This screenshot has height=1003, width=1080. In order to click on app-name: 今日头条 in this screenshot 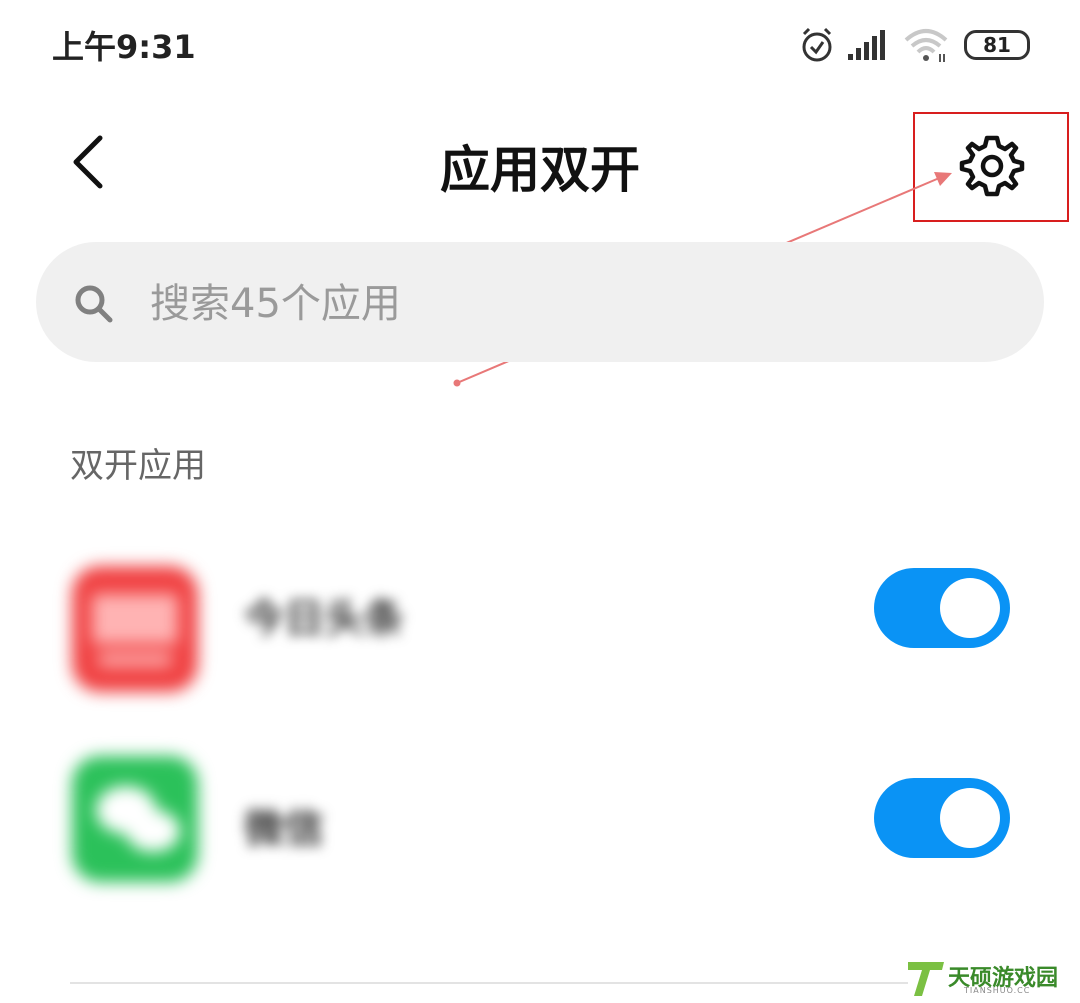, I will do `click(324, 619)`.